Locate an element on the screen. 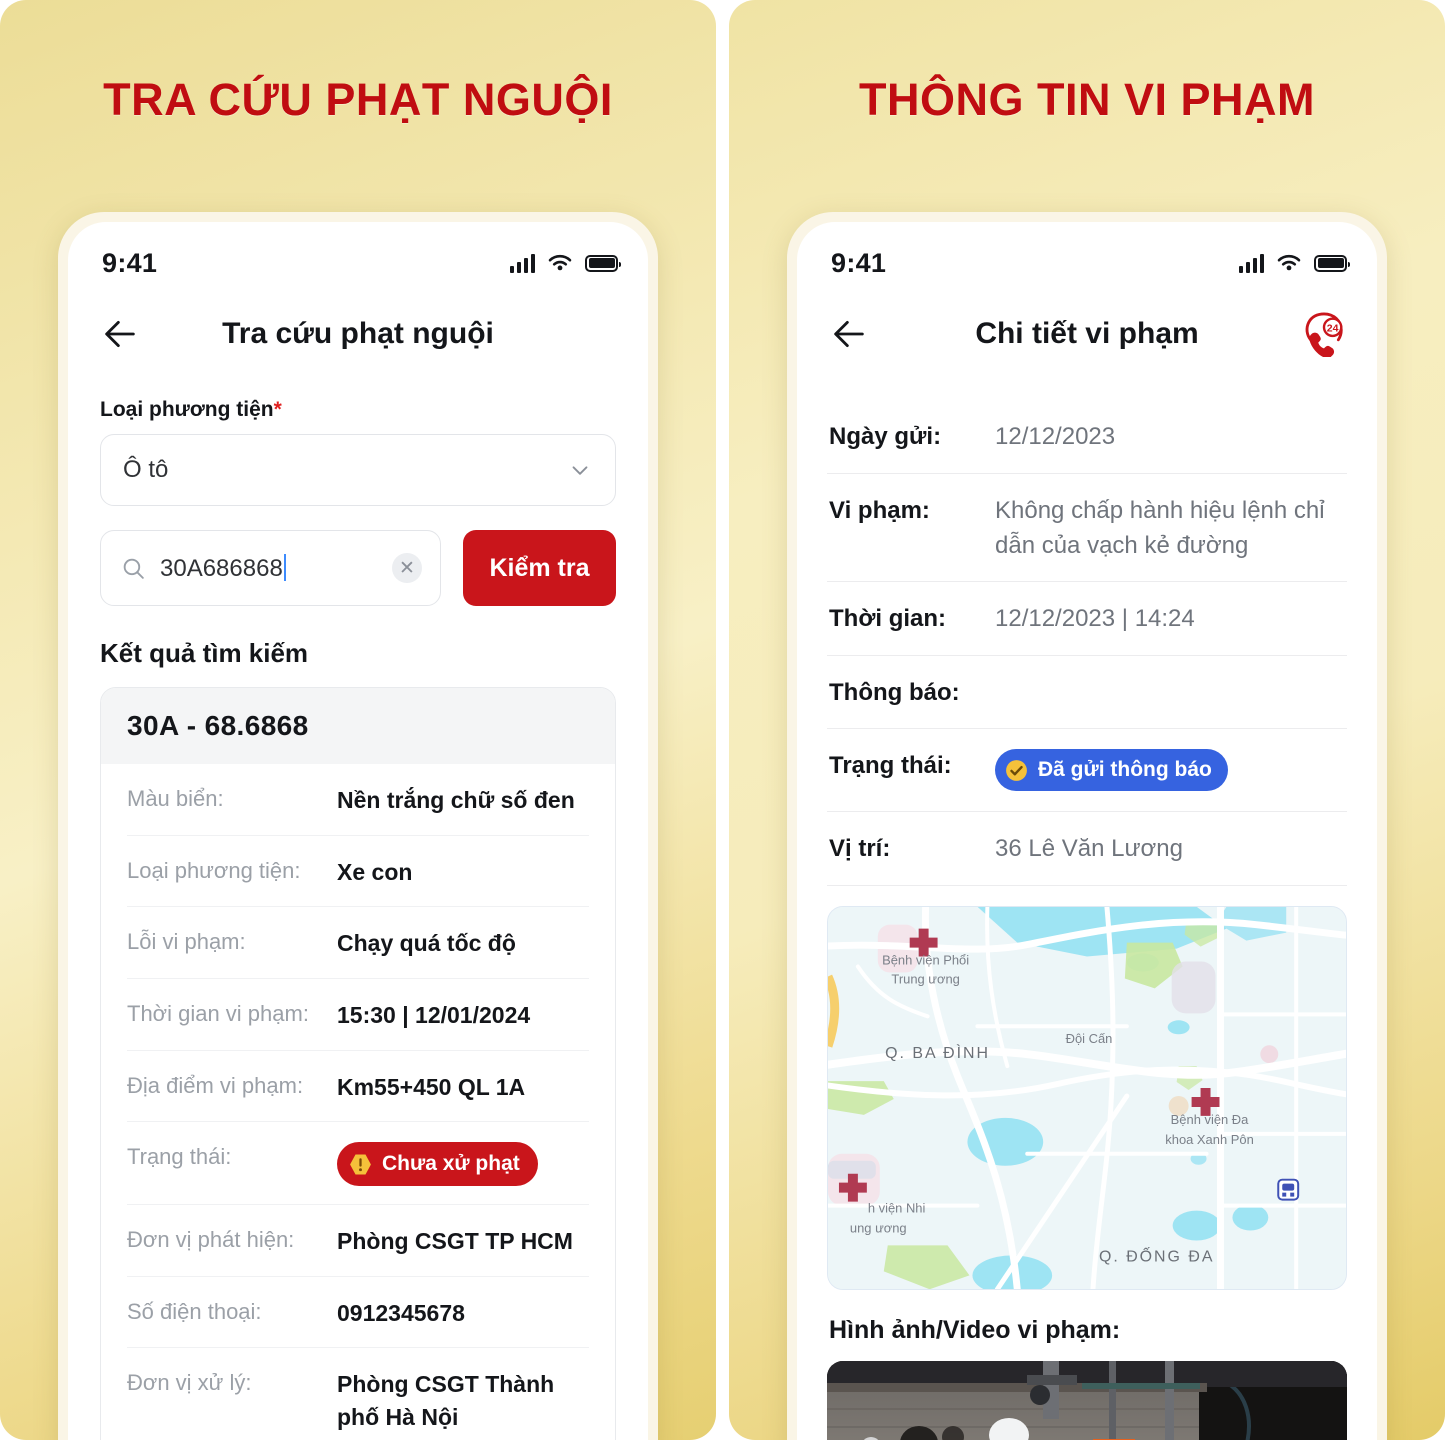 This screenshot has width=1445, height=1440. row-label: Số điện thoại: is located at coordinates (194, 1311).